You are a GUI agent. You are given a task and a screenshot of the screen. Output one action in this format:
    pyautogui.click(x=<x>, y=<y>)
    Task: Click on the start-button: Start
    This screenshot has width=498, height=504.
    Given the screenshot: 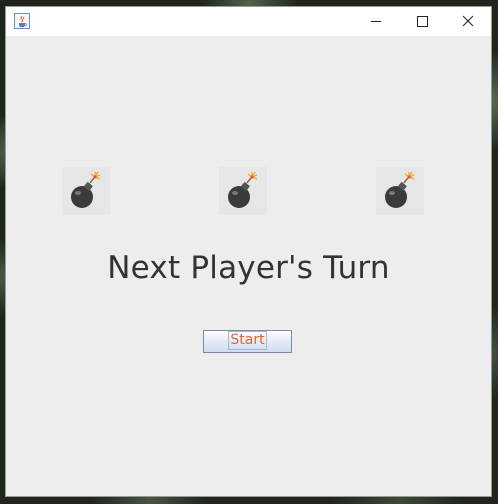 What is the action you would take?
    pyautogui.click(x=247, y=341)
    